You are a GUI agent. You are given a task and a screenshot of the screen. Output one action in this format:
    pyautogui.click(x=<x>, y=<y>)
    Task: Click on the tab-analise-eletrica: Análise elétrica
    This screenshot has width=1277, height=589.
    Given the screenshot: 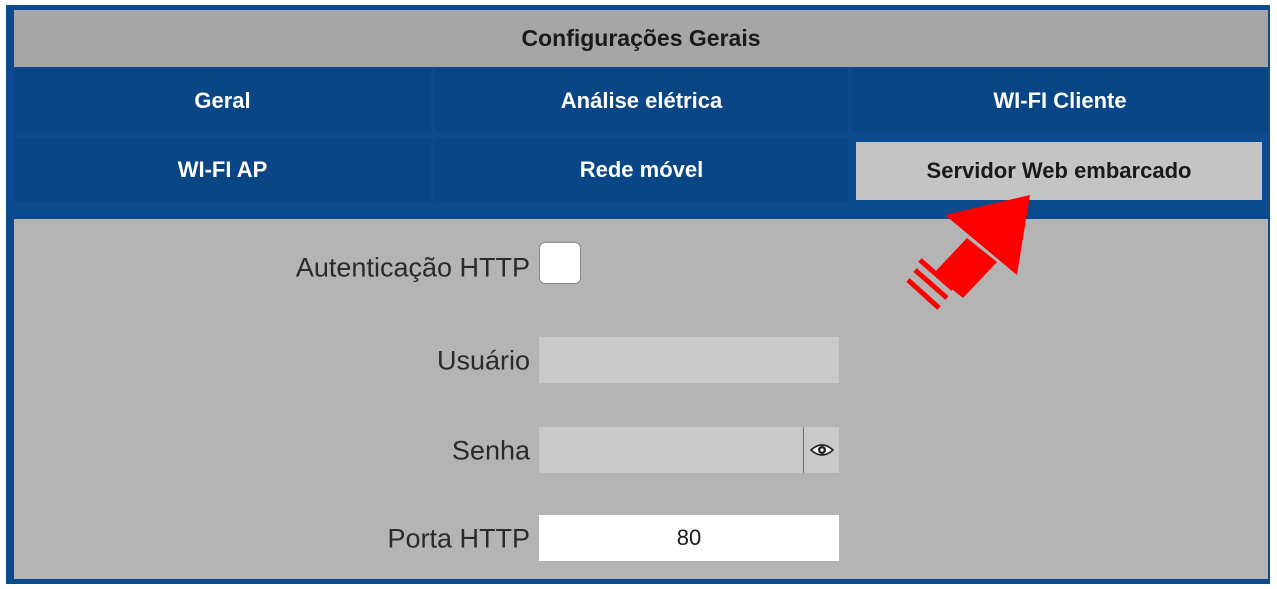 What is the action you would take?
    pyautogui.click(x=641, y=101)
    